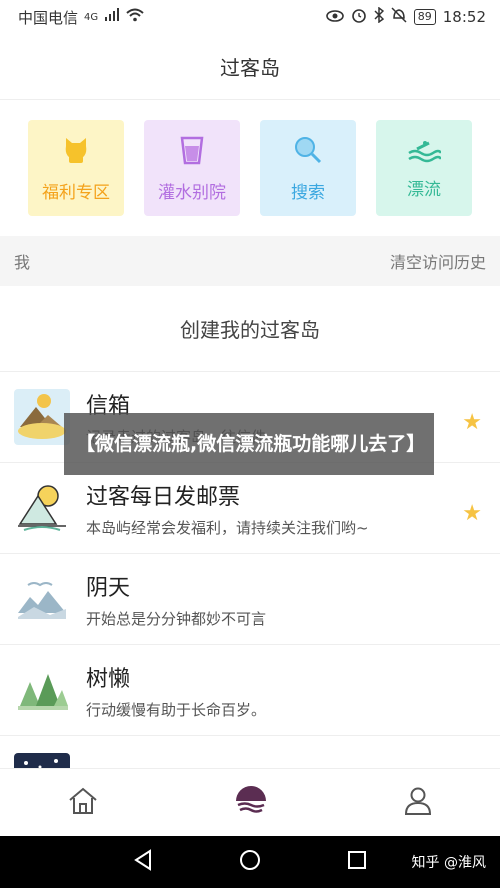 This screenshot has width=500, height=888. What do you see at coordinates (438, 261) in the screenshot?
I see `clear-history-button: 清空访问历史` at bounding box center [438, 261].